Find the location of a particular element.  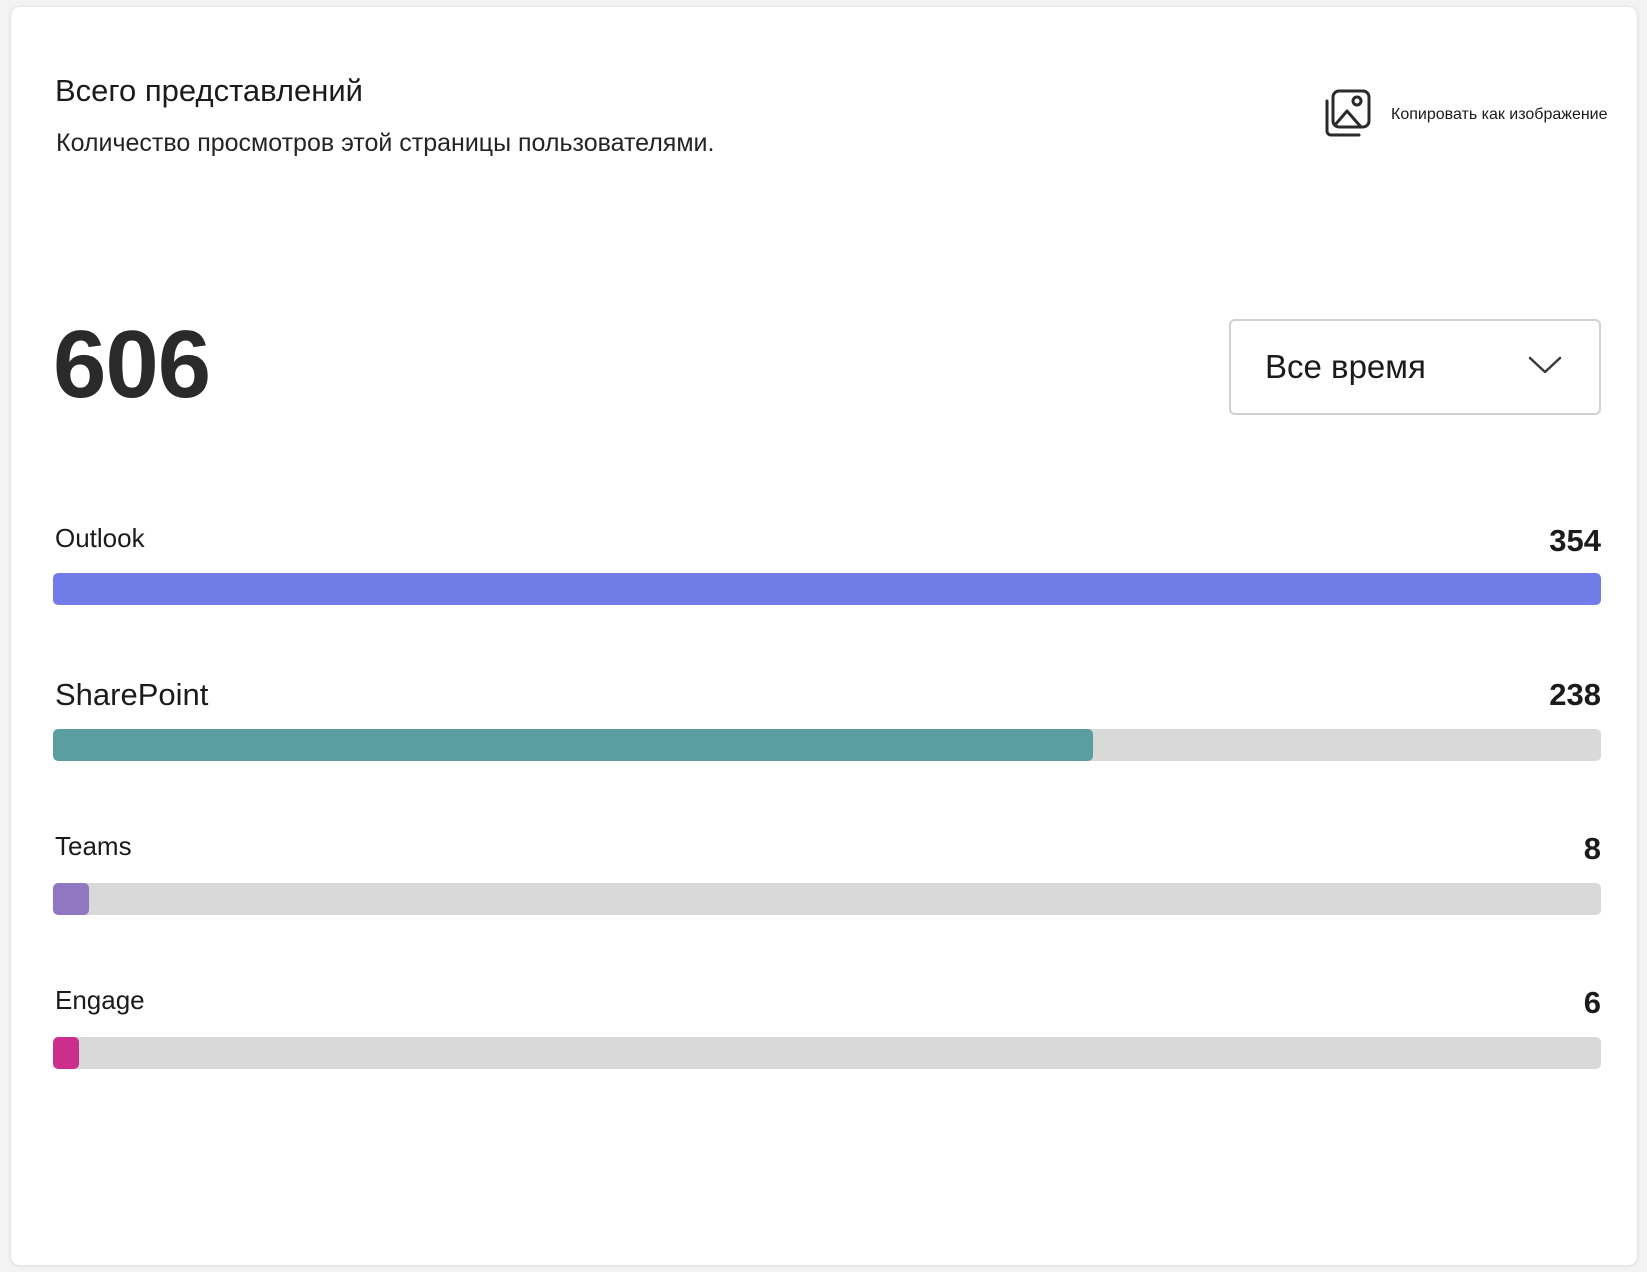

total-views-count: 606 is located at coordinates (132, 364).